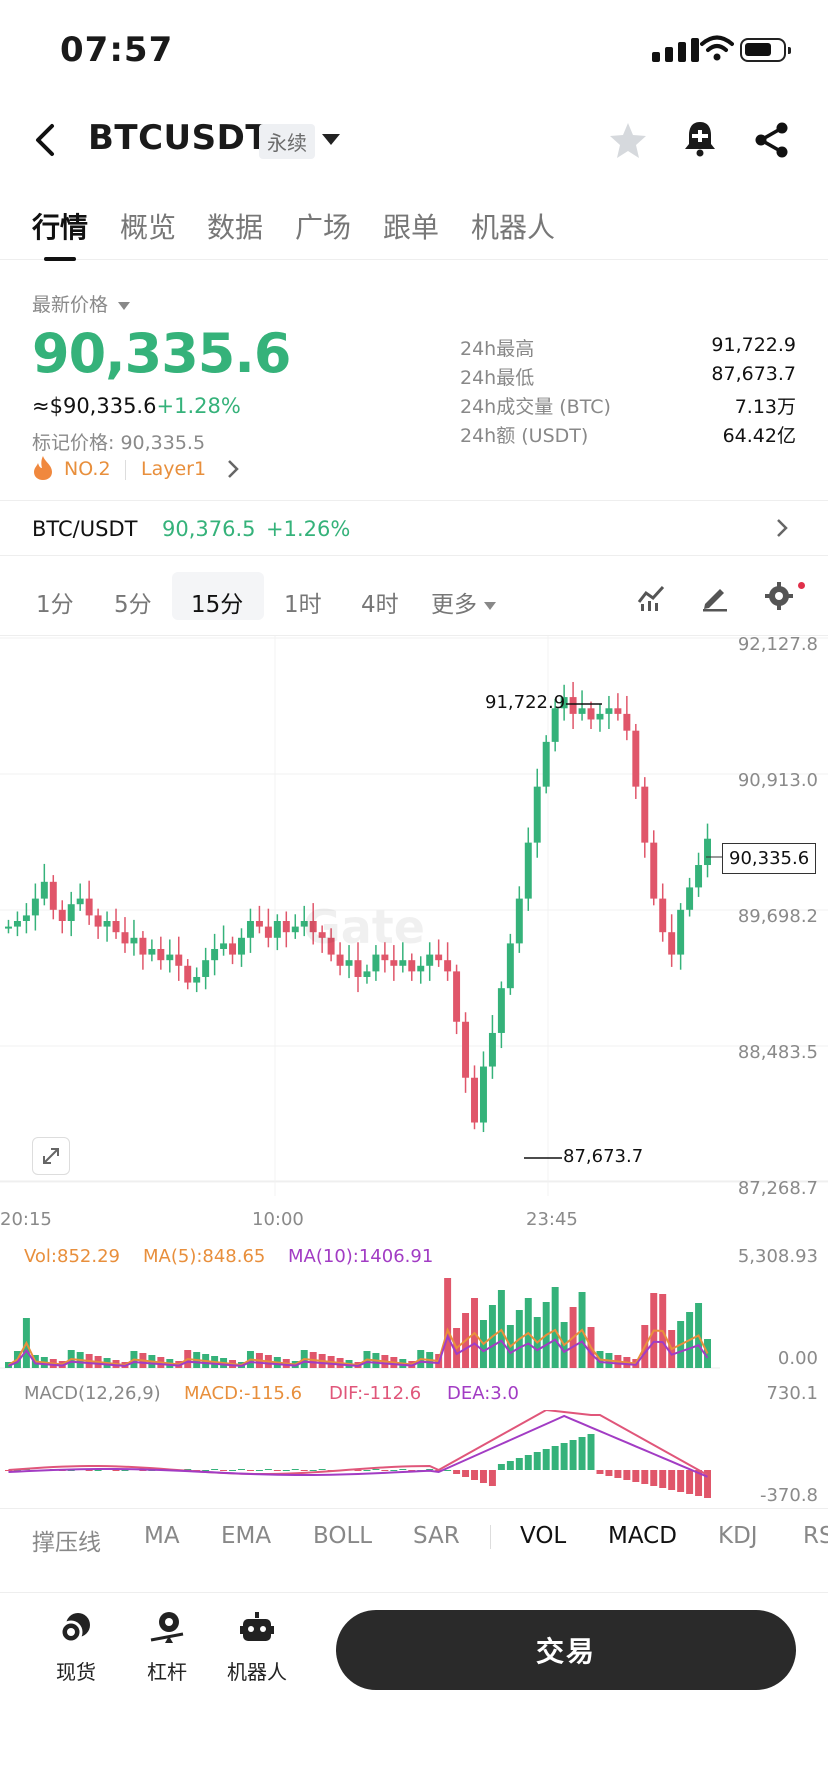 The width and height of the screenshot is (828, 1792). What do you see at coordinates (552, 1219) in the screenshot?
I see `x-tick: 23:45` at bounding box center [552, 1219].